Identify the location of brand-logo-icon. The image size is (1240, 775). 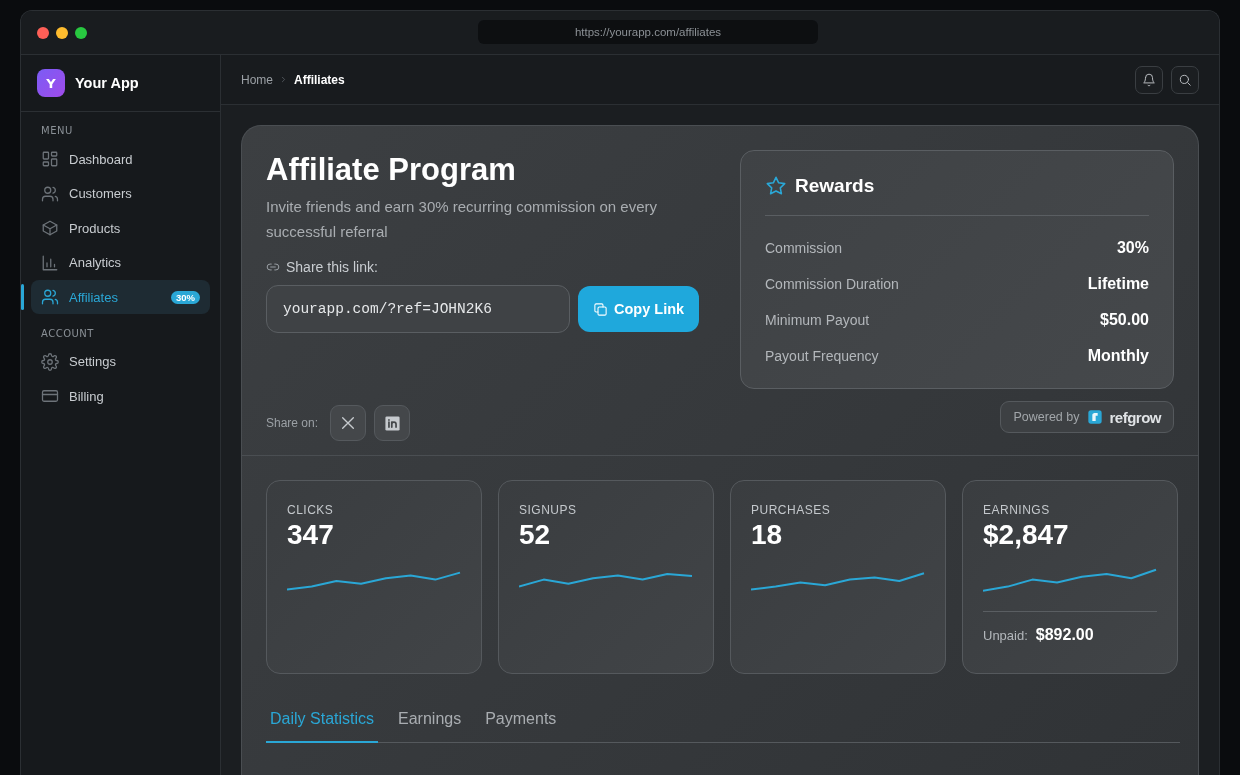
(1095, 417).